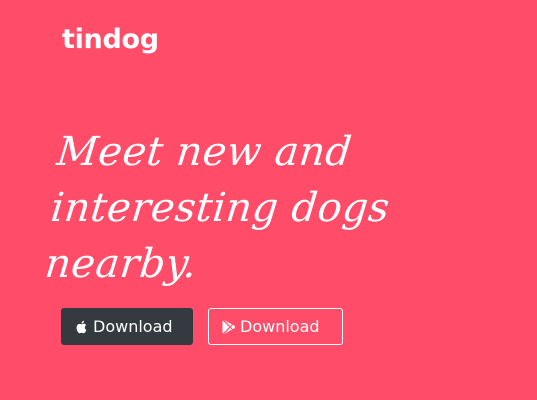 Image resolution: width=537 pixels, height=400 pixels. I want to click on download-buttons: Download Download, so click(202, 326).